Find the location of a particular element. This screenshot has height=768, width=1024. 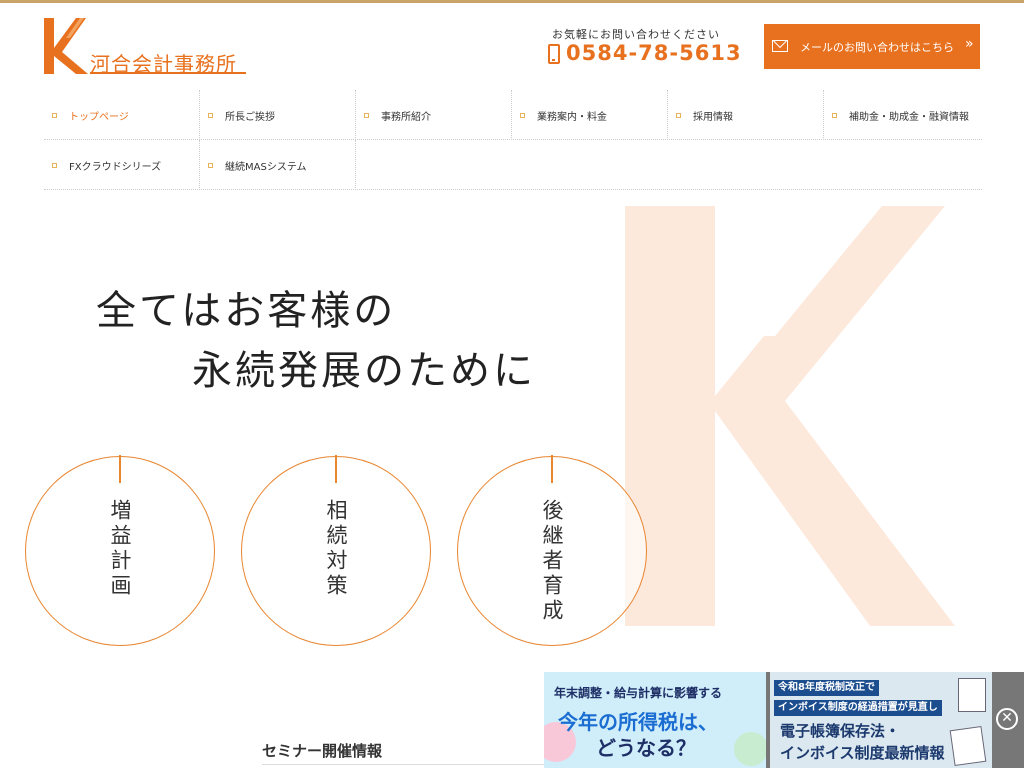

banner-text: どうなる？ is located at coordinates (646, 748).